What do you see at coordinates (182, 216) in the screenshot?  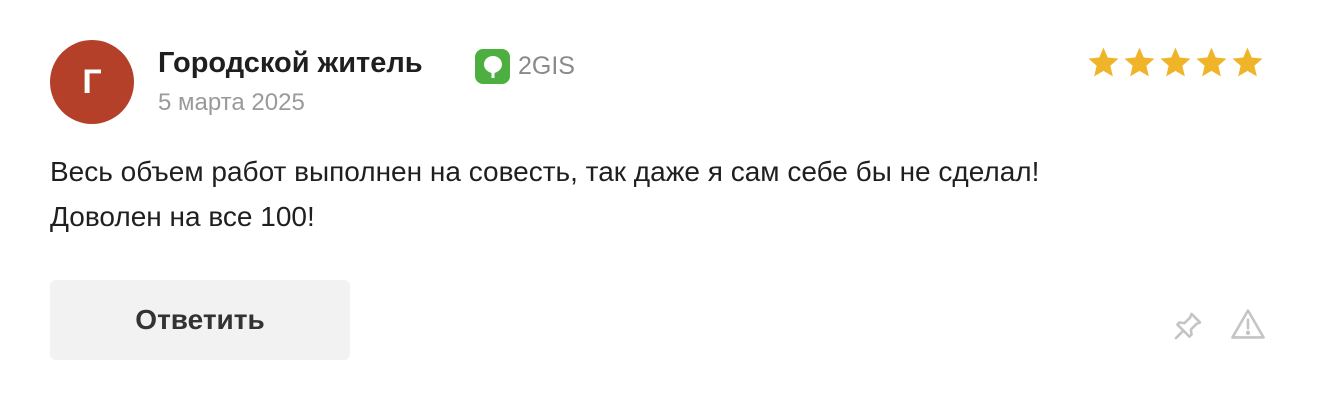 I see `review-text-line: Доволен на все 100!` at bounding box center [182, 216].